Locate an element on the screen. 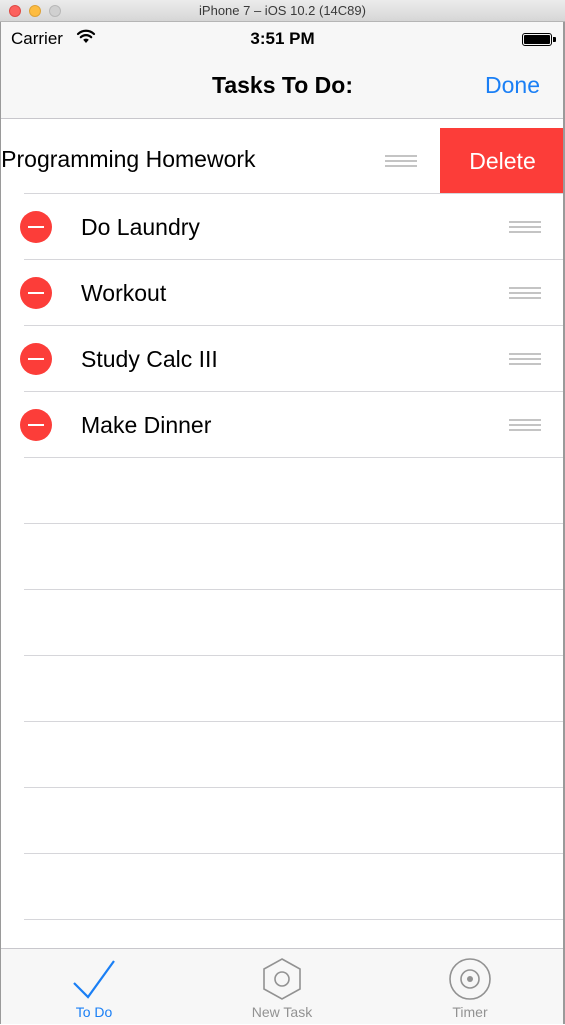 This screenshot has height=1025, width=565. tab-new-task: New Task is located at coordinates (282, 987).